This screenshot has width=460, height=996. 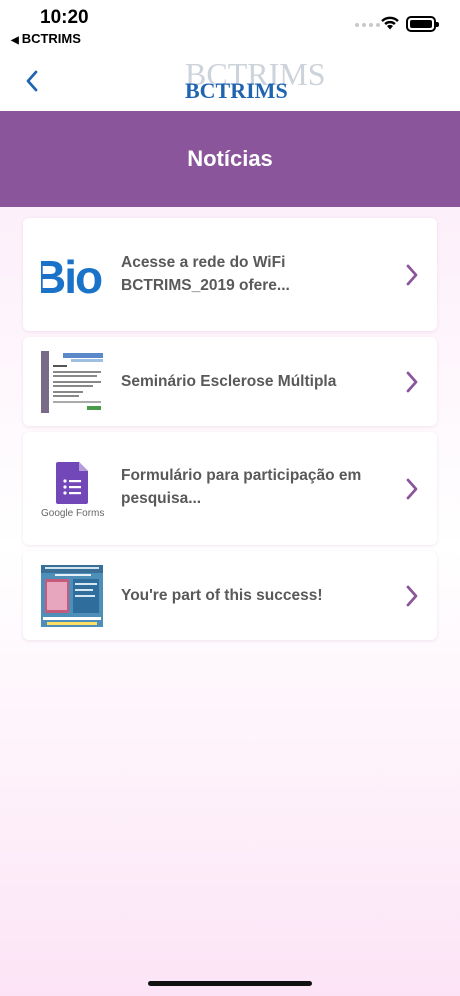 I want to click on google-forms-icon: Google Forms, so click(x=72, y=491).